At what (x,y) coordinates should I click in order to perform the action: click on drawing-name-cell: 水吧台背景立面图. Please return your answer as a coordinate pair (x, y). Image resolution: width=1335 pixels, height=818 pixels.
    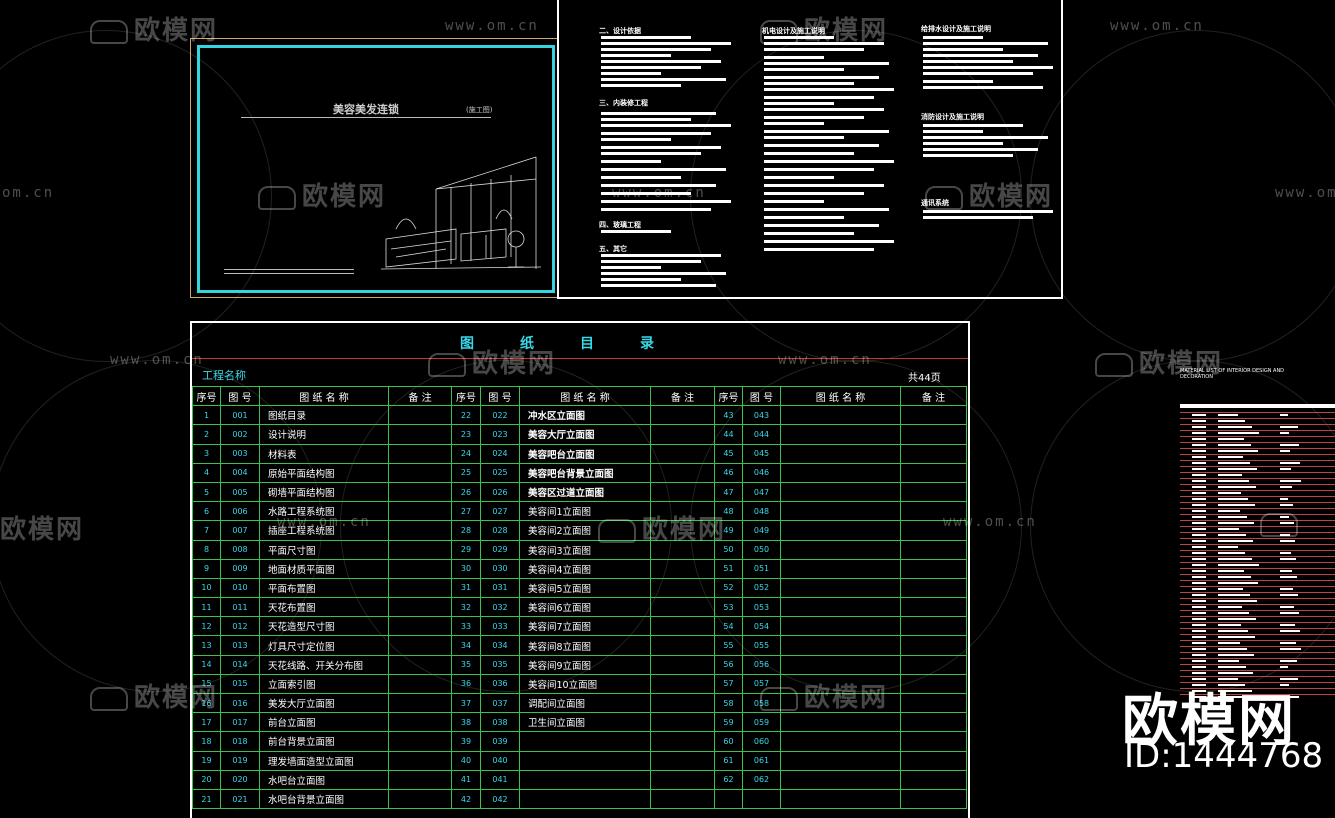
    Looking at the image, I should click on (324, 799).